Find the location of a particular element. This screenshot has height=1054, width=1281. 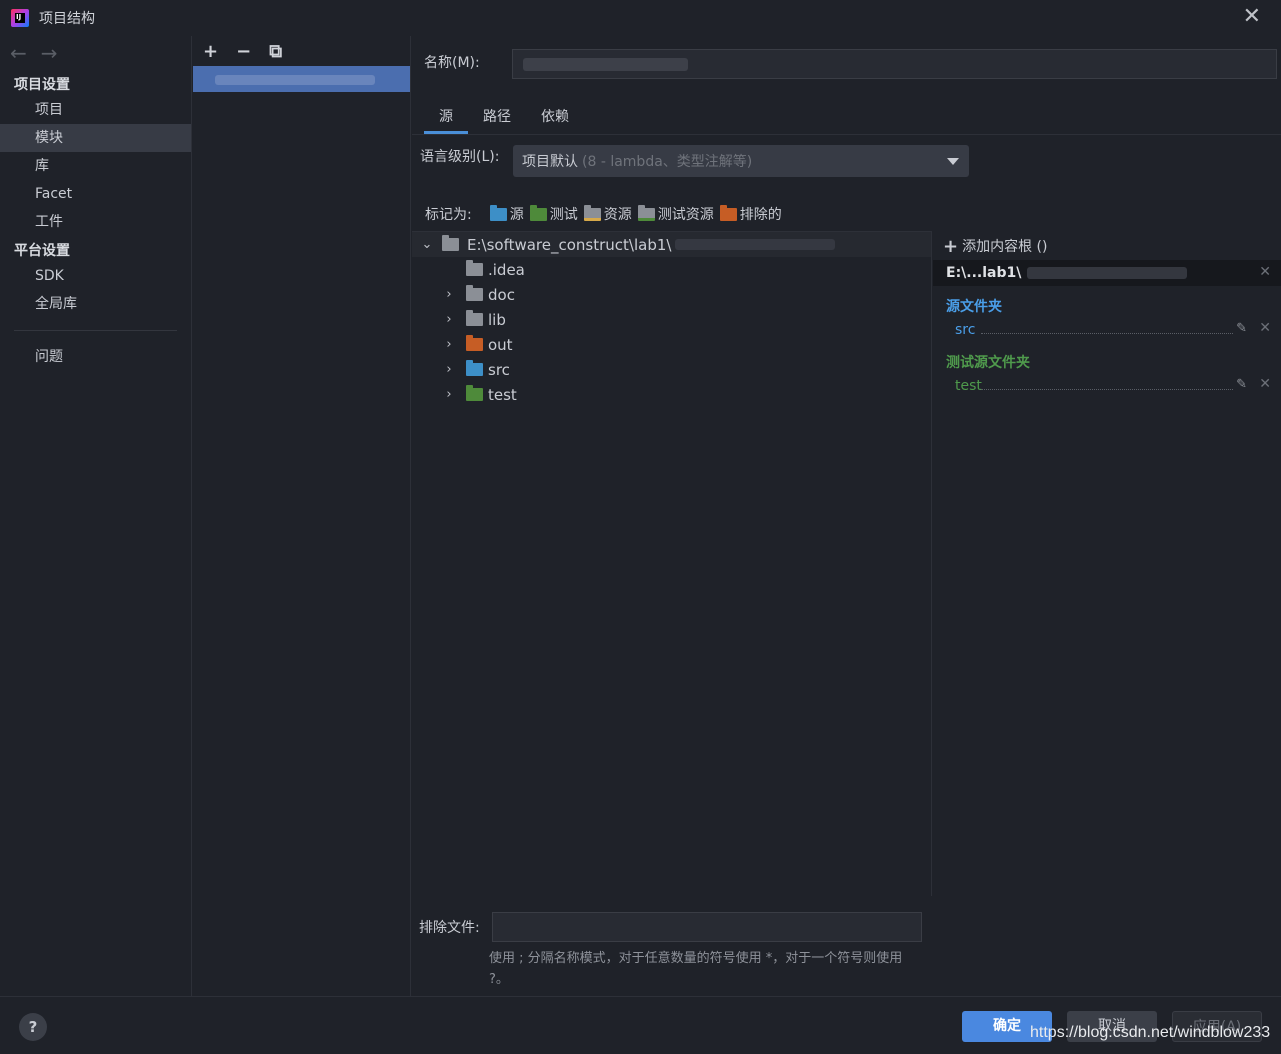

tab-sources: 源 is located at coordinates (446, 119).